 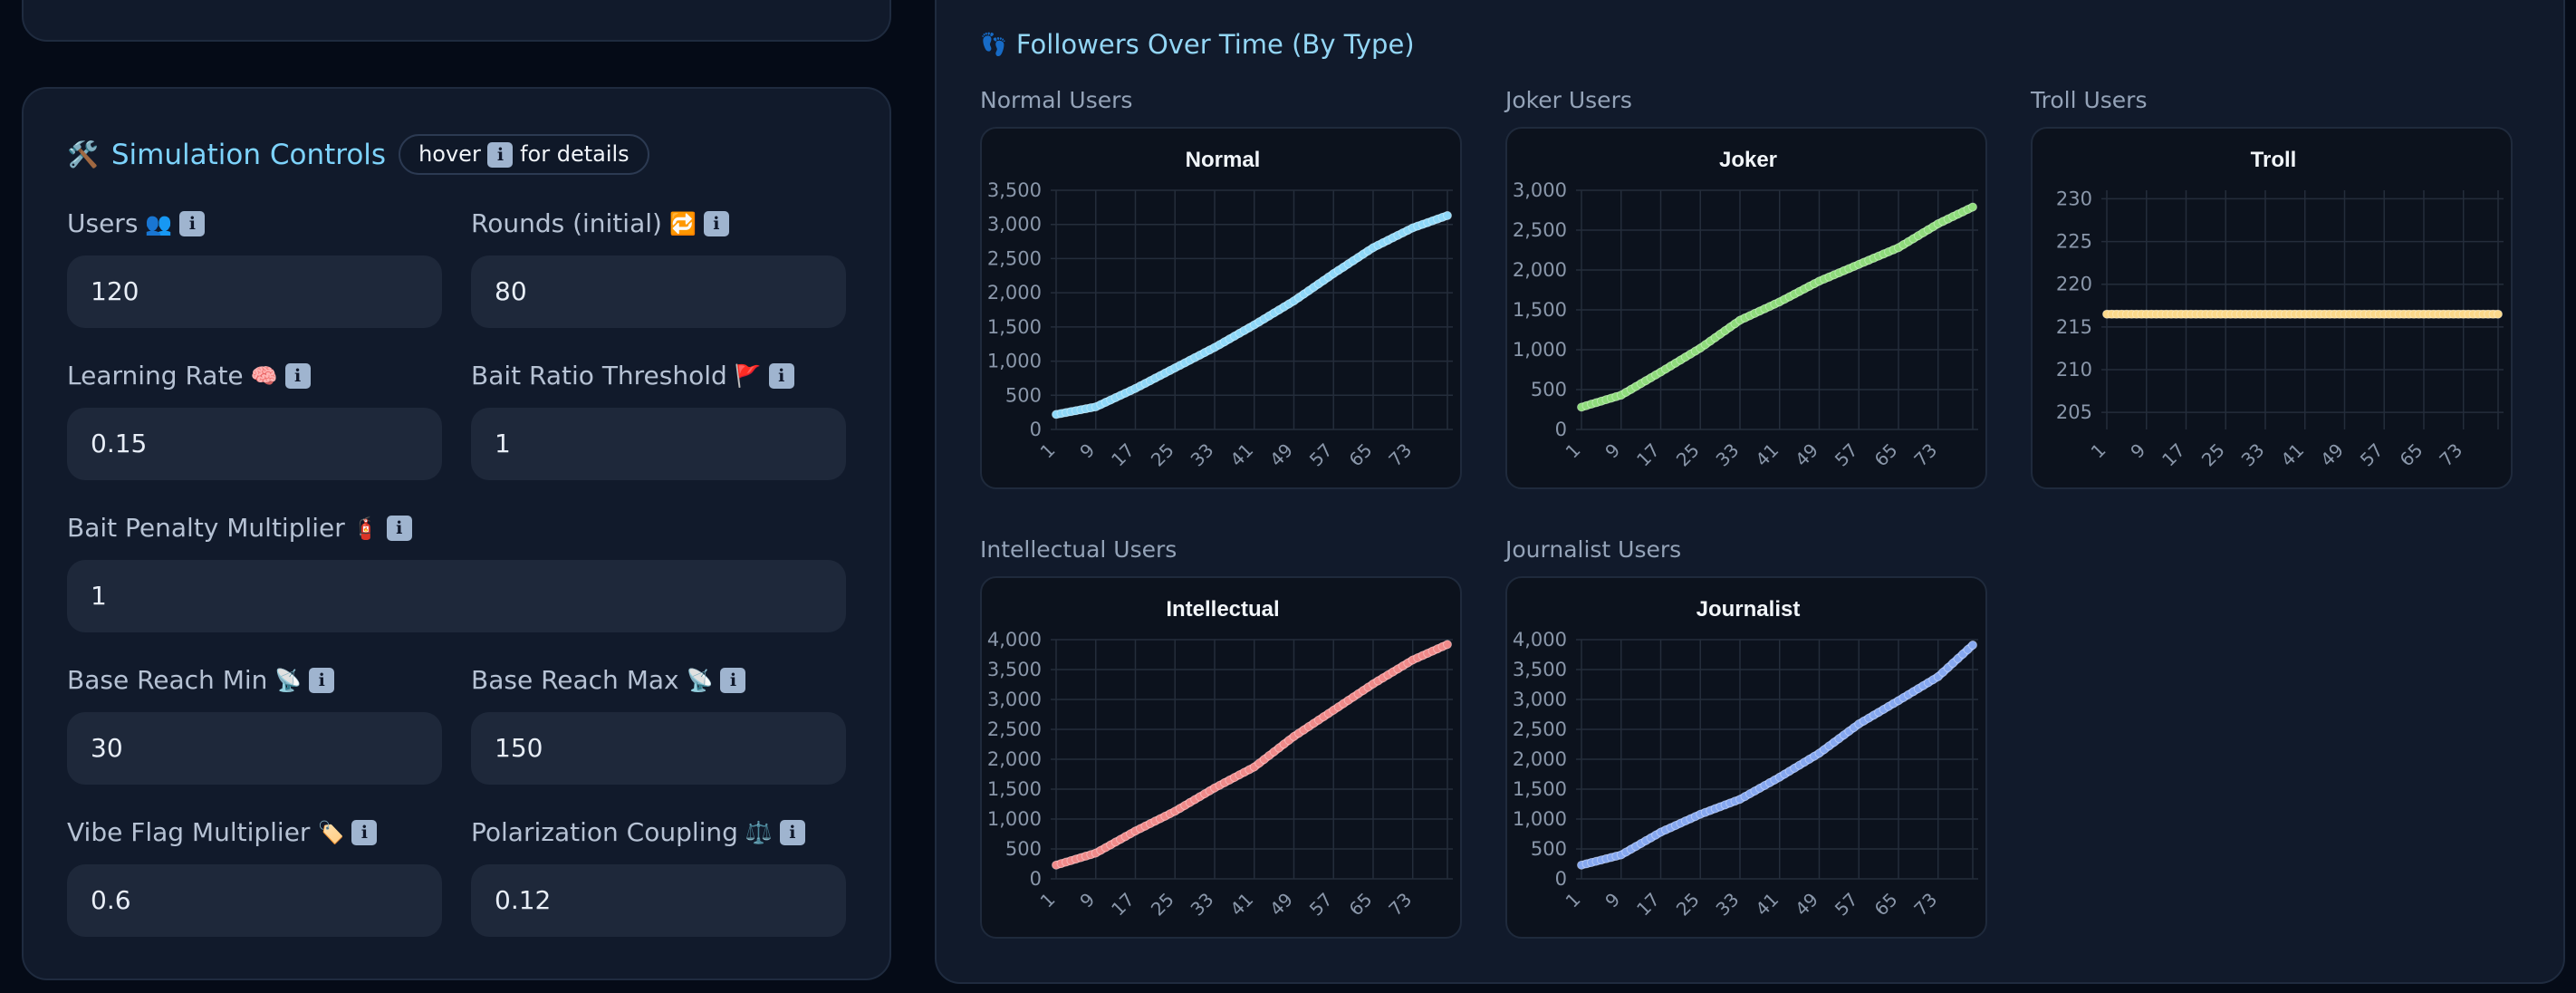 What do you see at coordinates (254, 444) in the screenshot?
I see `learning-rate-input` at bounding box center [254, 444].